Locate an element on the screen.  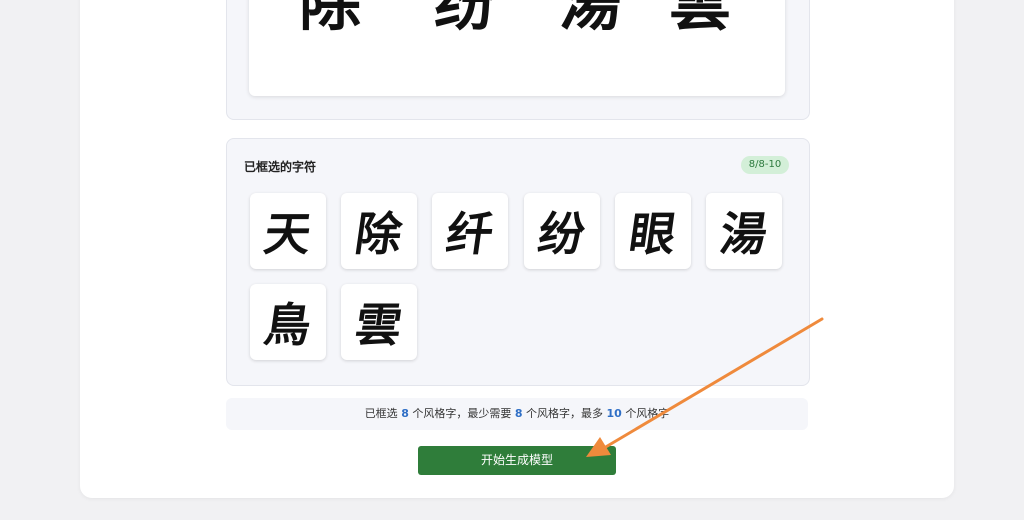
selected-characters-title: 已框选的字符 is located at coordinates (280, 167).